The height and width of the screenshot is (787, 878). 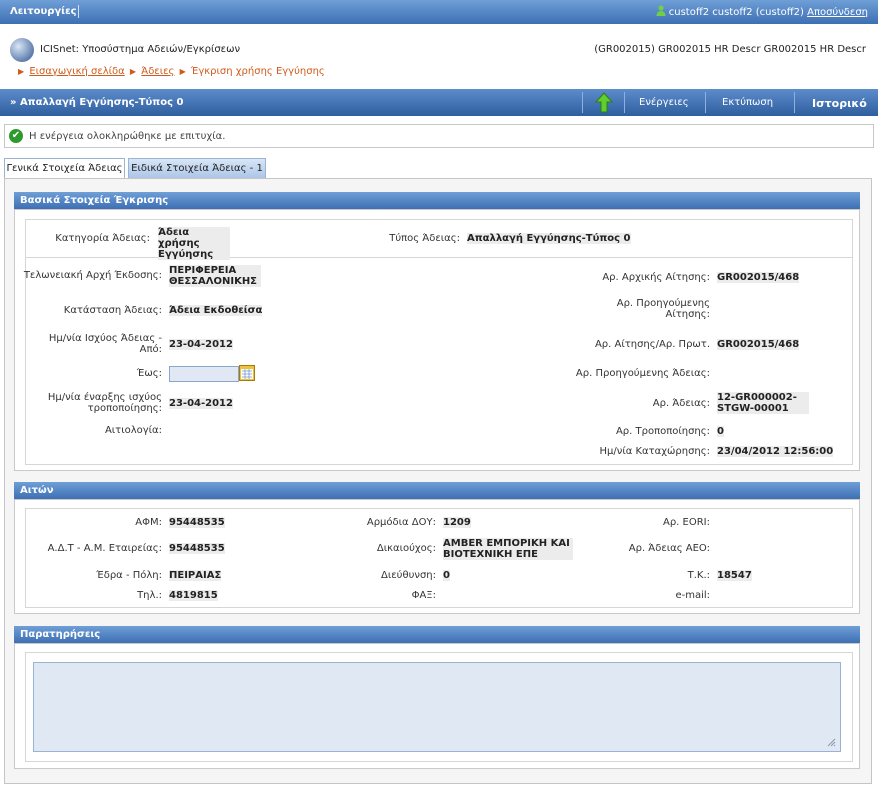 What do you see at coordinates (698, 575) in the screenshot?
I see `zip-label: Τ.Κ.:` at bounding box center [698, 575].